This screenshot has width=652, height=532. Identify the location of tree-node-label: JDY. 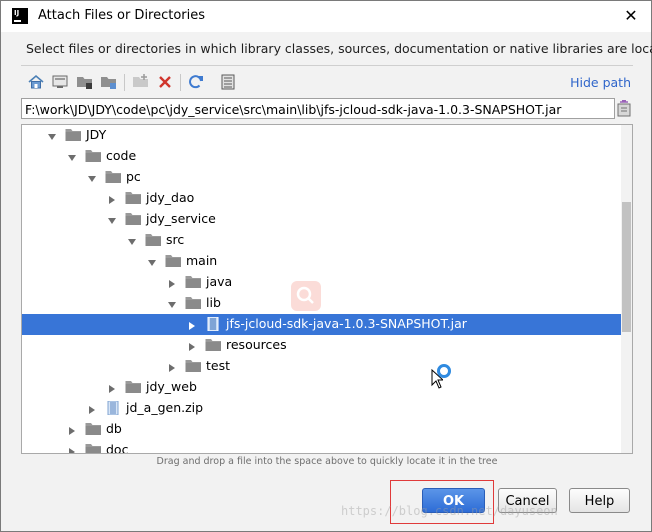
(96, 134).